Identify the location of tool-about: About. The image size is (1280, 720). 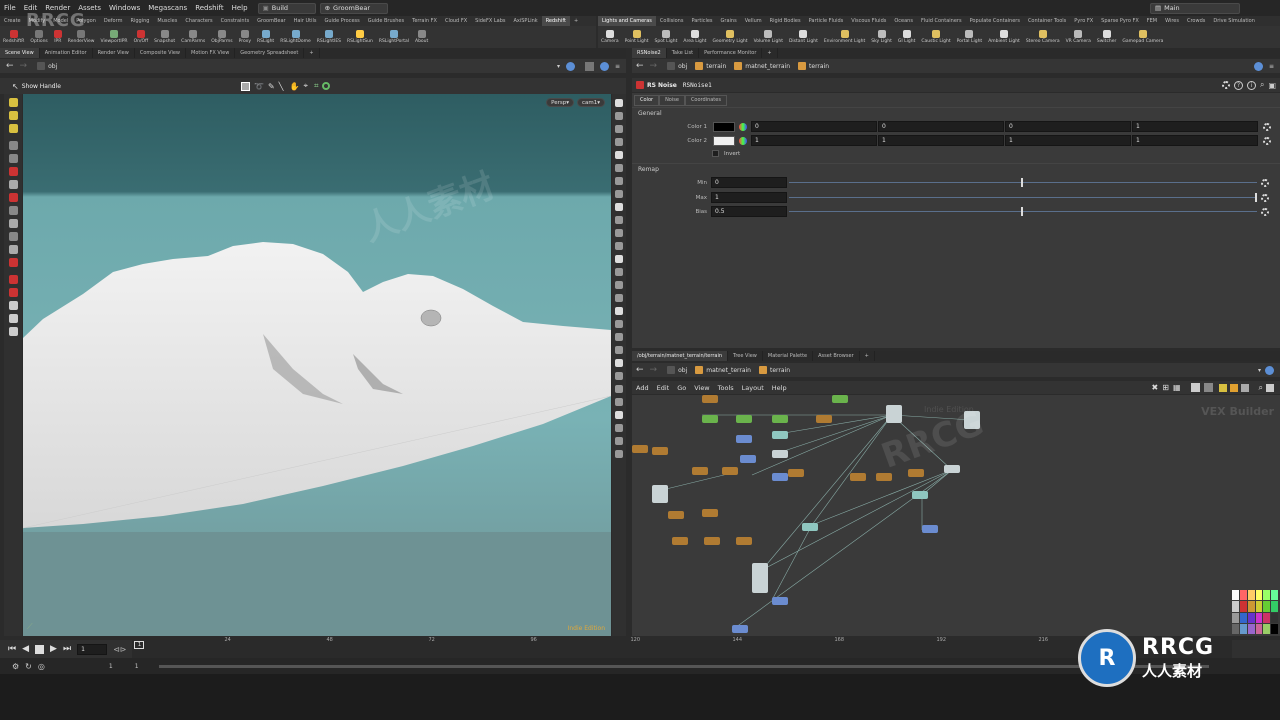
(421, 37).